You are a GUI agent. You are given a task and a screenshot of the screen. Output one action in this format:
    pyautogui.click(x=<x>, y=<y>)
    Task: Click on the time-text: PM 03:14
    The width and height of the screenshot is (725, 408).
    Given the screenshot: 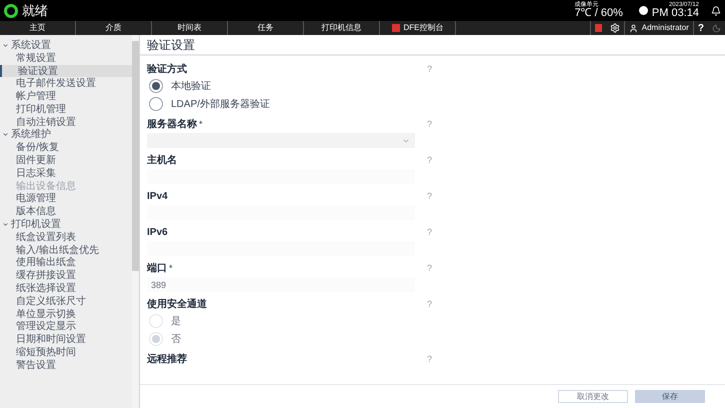 What is the action you would take?
    pyautogui.click(x=675, y=13)
    